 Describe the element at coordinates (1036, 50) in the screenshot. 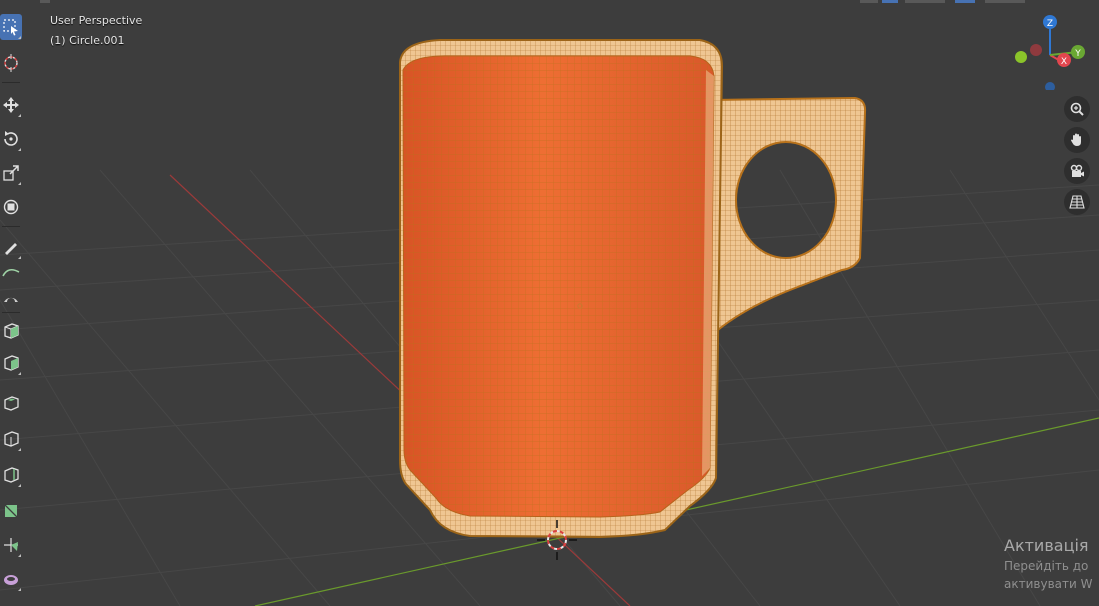

I see `gizmo-neg-x-handle` at that location.